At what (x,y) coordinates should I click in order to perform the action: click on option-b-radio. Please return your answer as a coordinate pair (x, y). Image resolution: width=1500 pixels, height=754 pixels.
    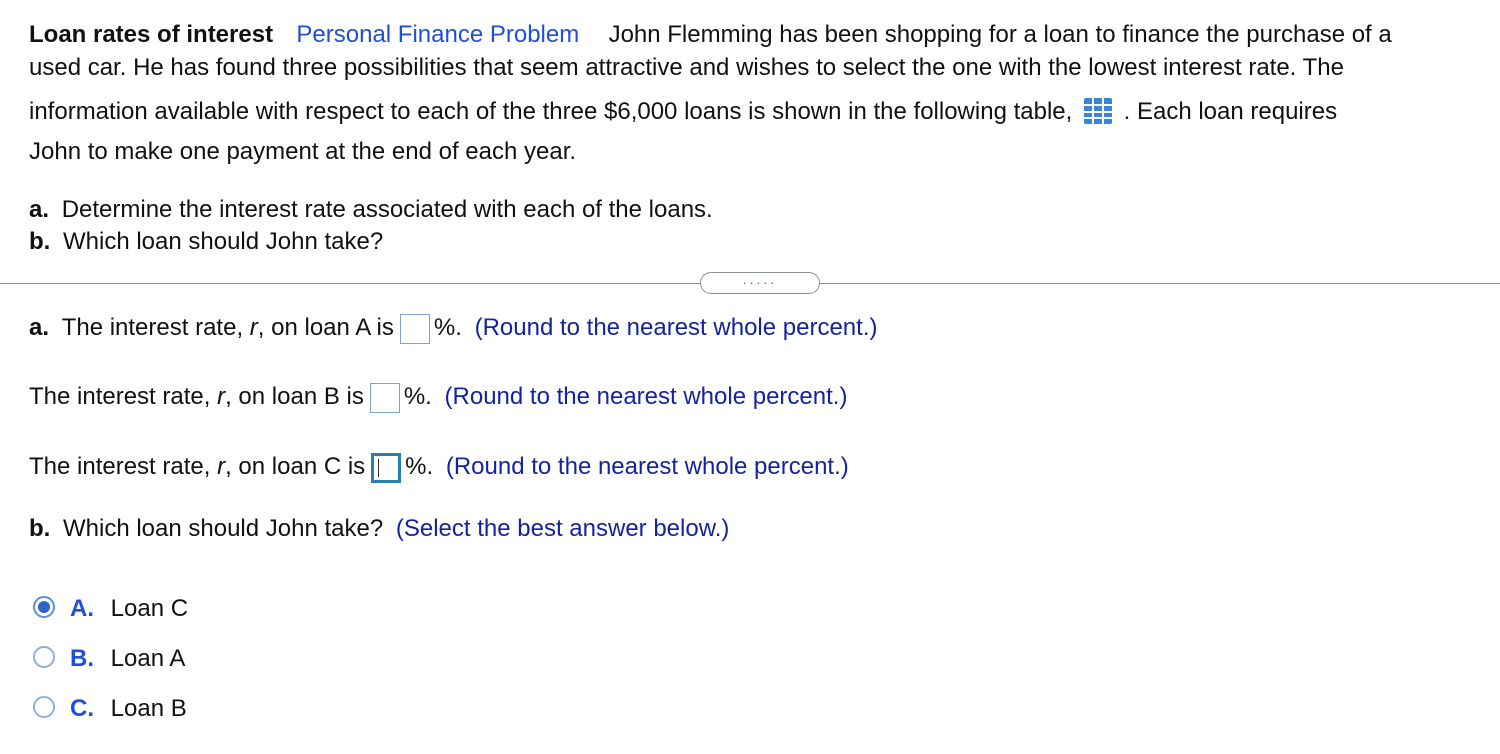
    Looking at the image, I should click on (44, 657).